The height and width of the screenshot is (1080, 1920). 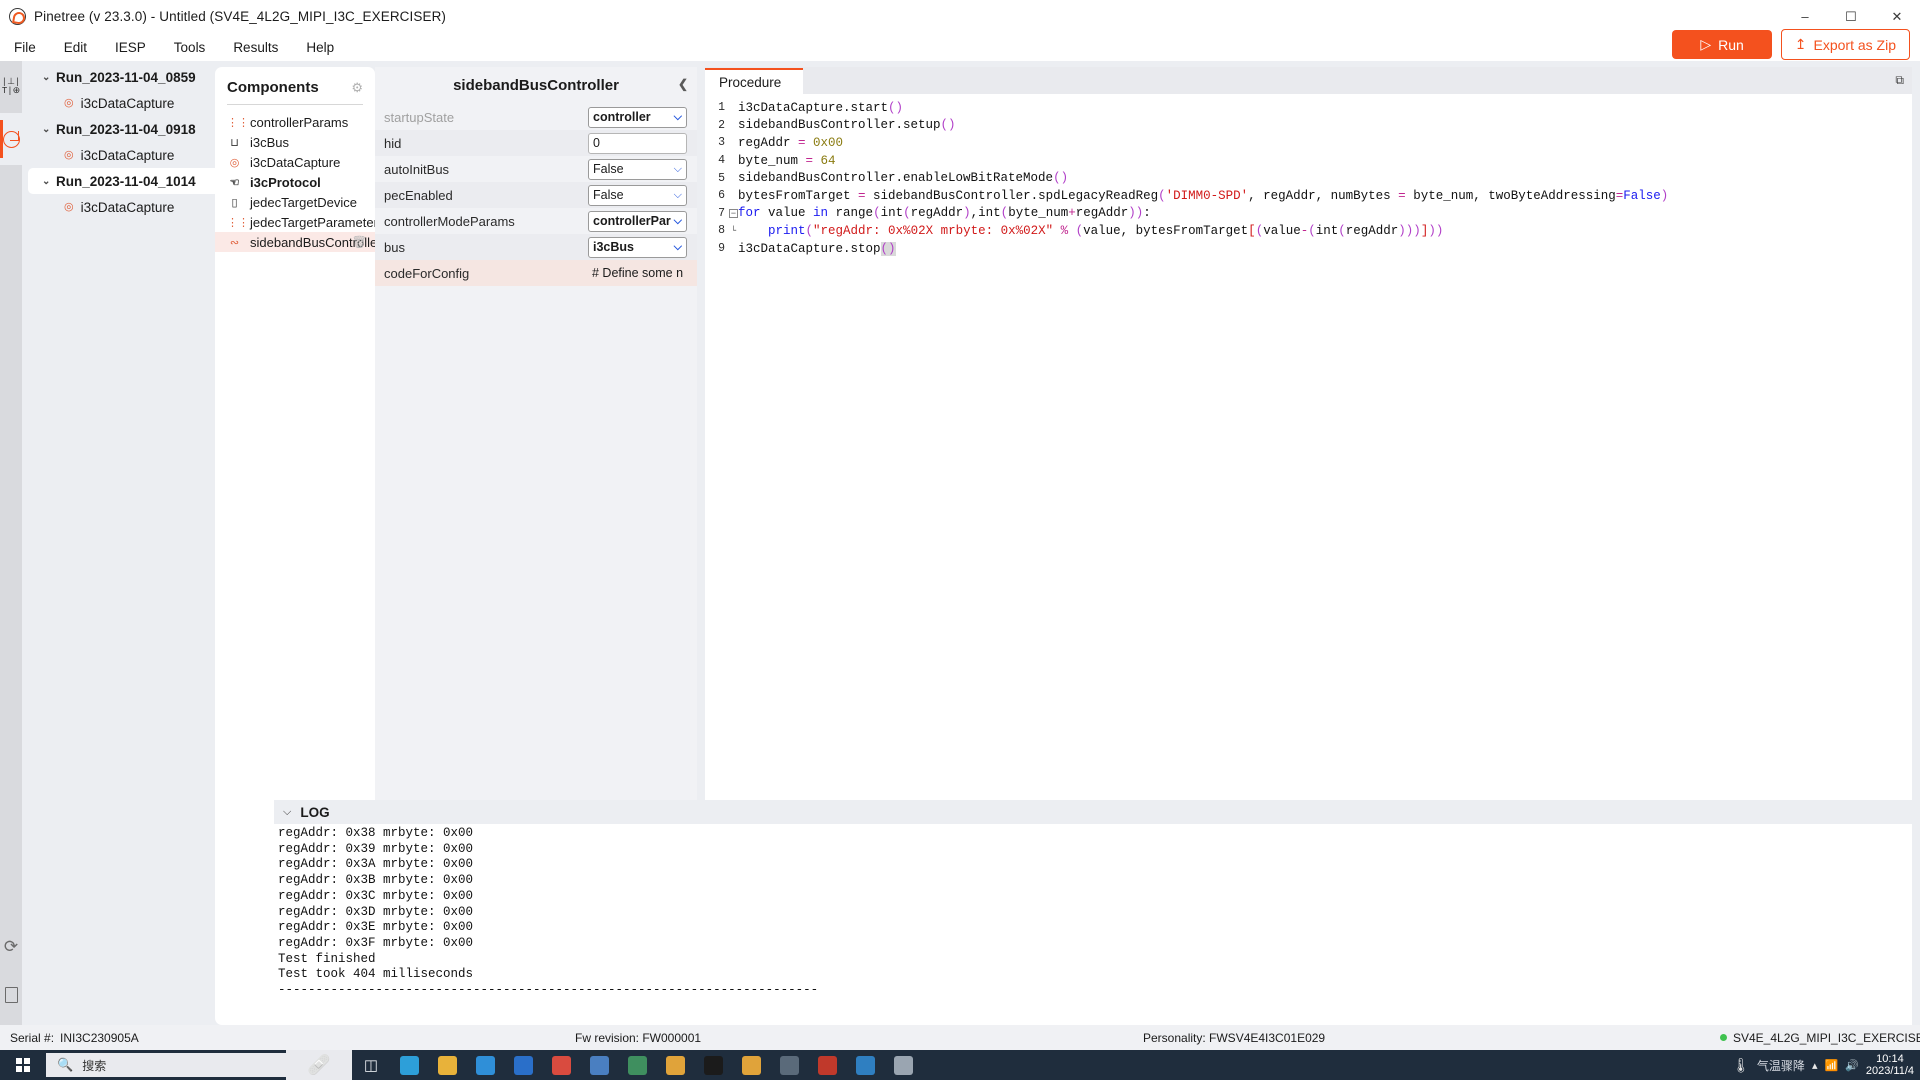 I want to click on run-child-1-0: ◎ i3cDataCapture, so click(x=118, y=155).